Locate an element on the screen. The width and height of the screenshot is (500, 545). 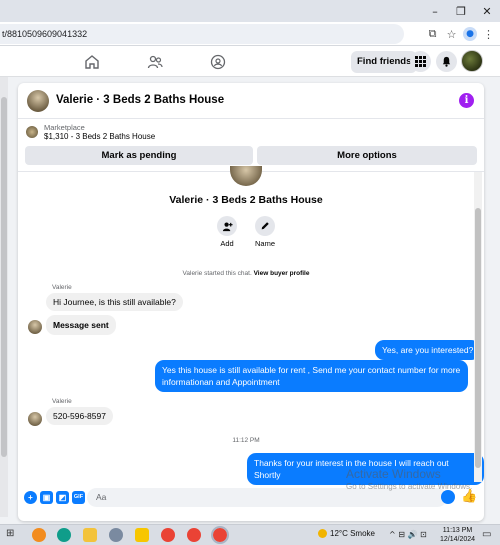
page-scrollbar-thumb is located at coordinates (4, 277).